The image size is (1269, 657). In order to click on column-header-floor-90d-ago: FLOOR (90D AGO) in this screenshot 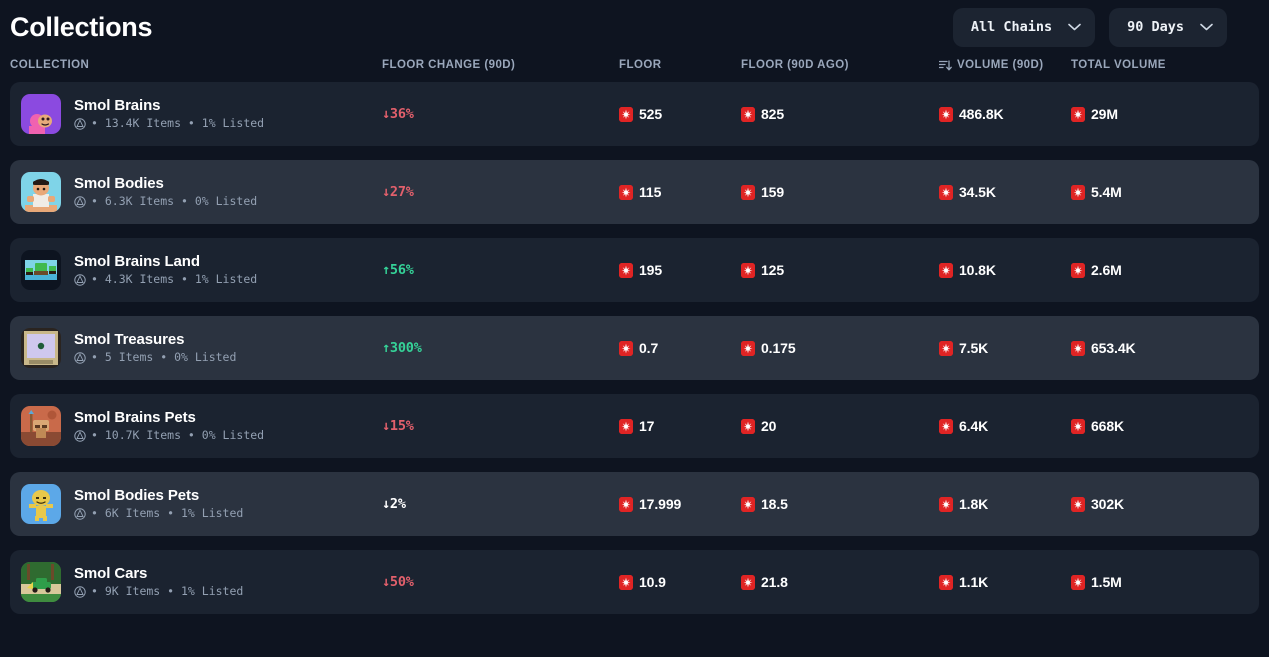, I will do `click(840, 65)`.